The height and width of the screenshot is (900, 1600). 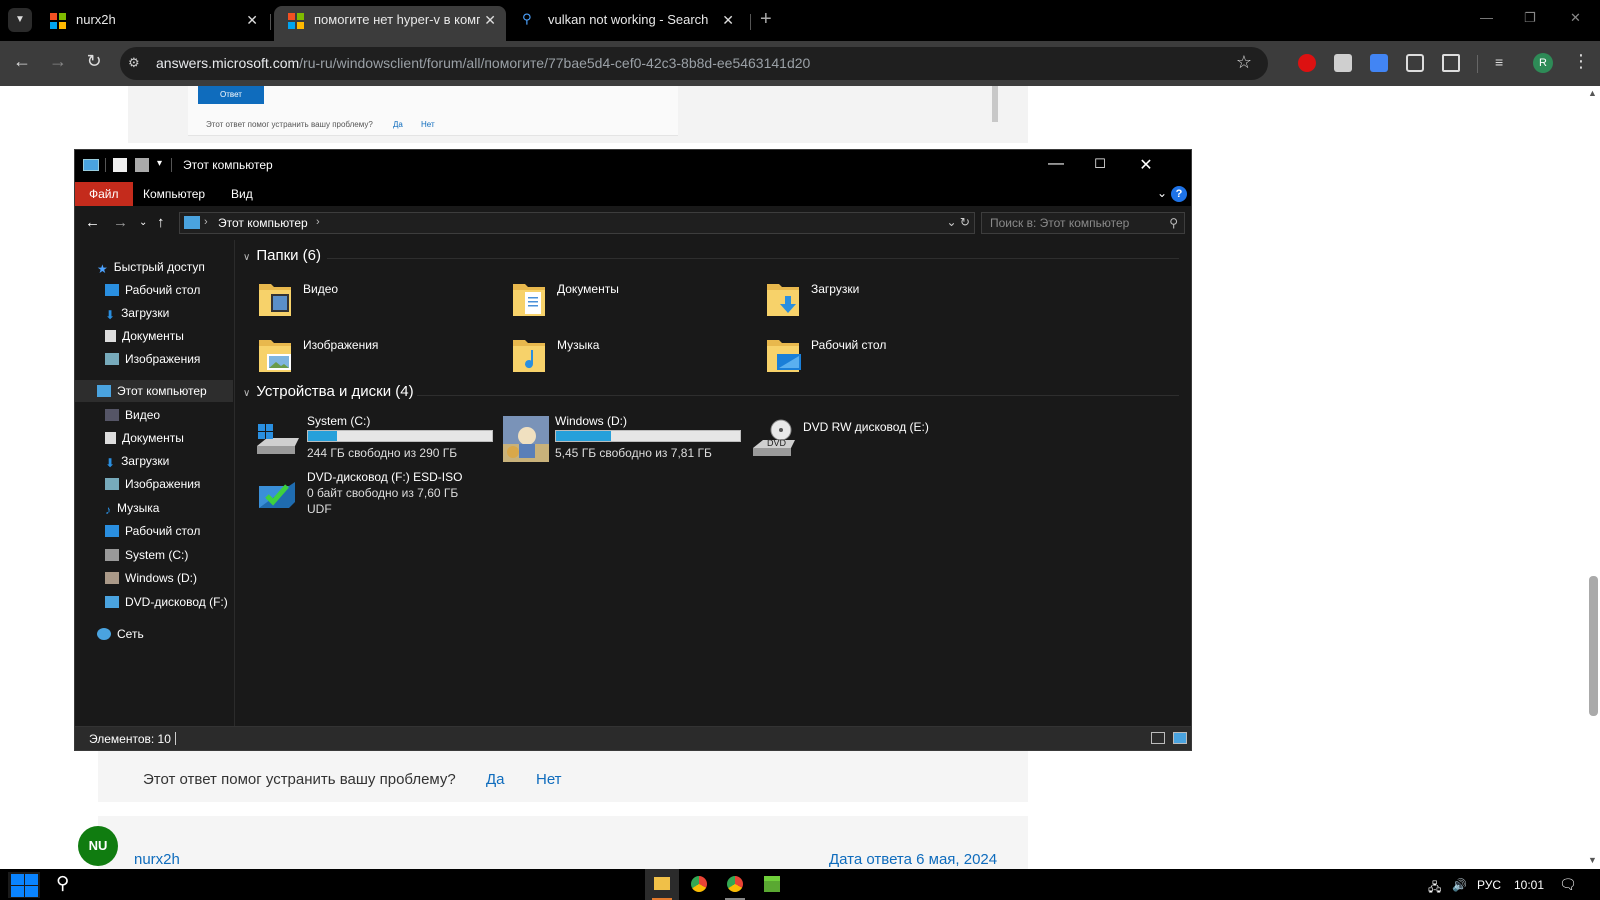 I want to click on scroll-down-icon: ▼, so click(x=1592, y=860).